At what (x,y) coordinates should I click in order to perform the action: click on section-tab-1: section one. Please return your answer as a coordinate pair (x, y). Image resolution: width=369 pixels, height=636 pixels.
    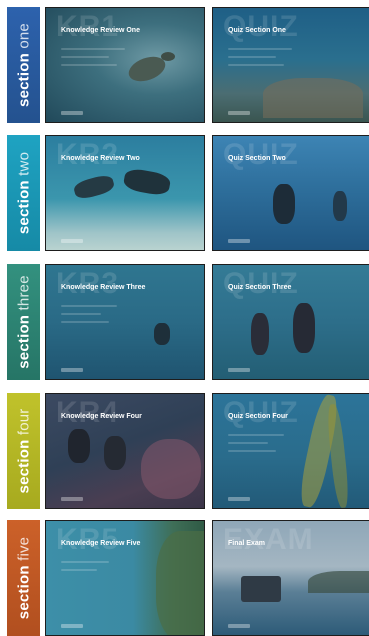
    Looking at the image, I should click on (23, 65).